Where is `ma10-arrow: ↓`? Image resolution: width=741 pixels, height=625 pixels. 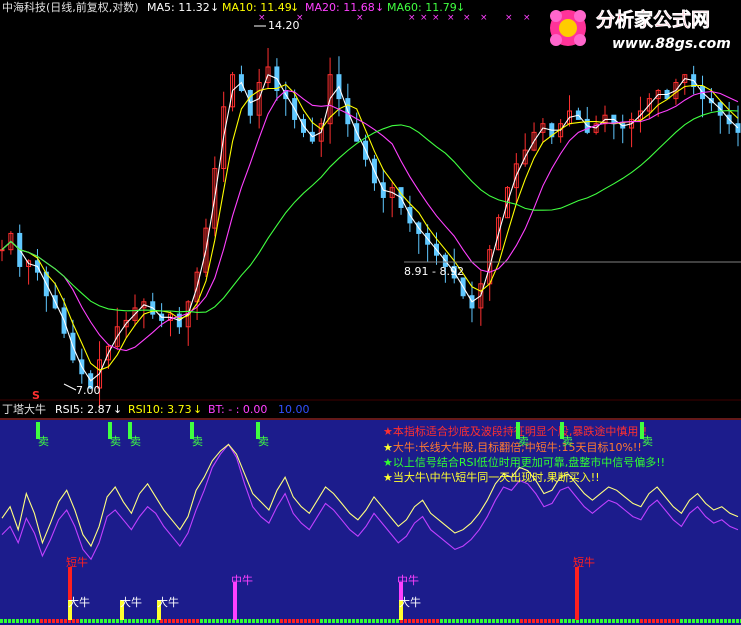 ma10-arrow: ↓ is located at coordinates (294, 7).